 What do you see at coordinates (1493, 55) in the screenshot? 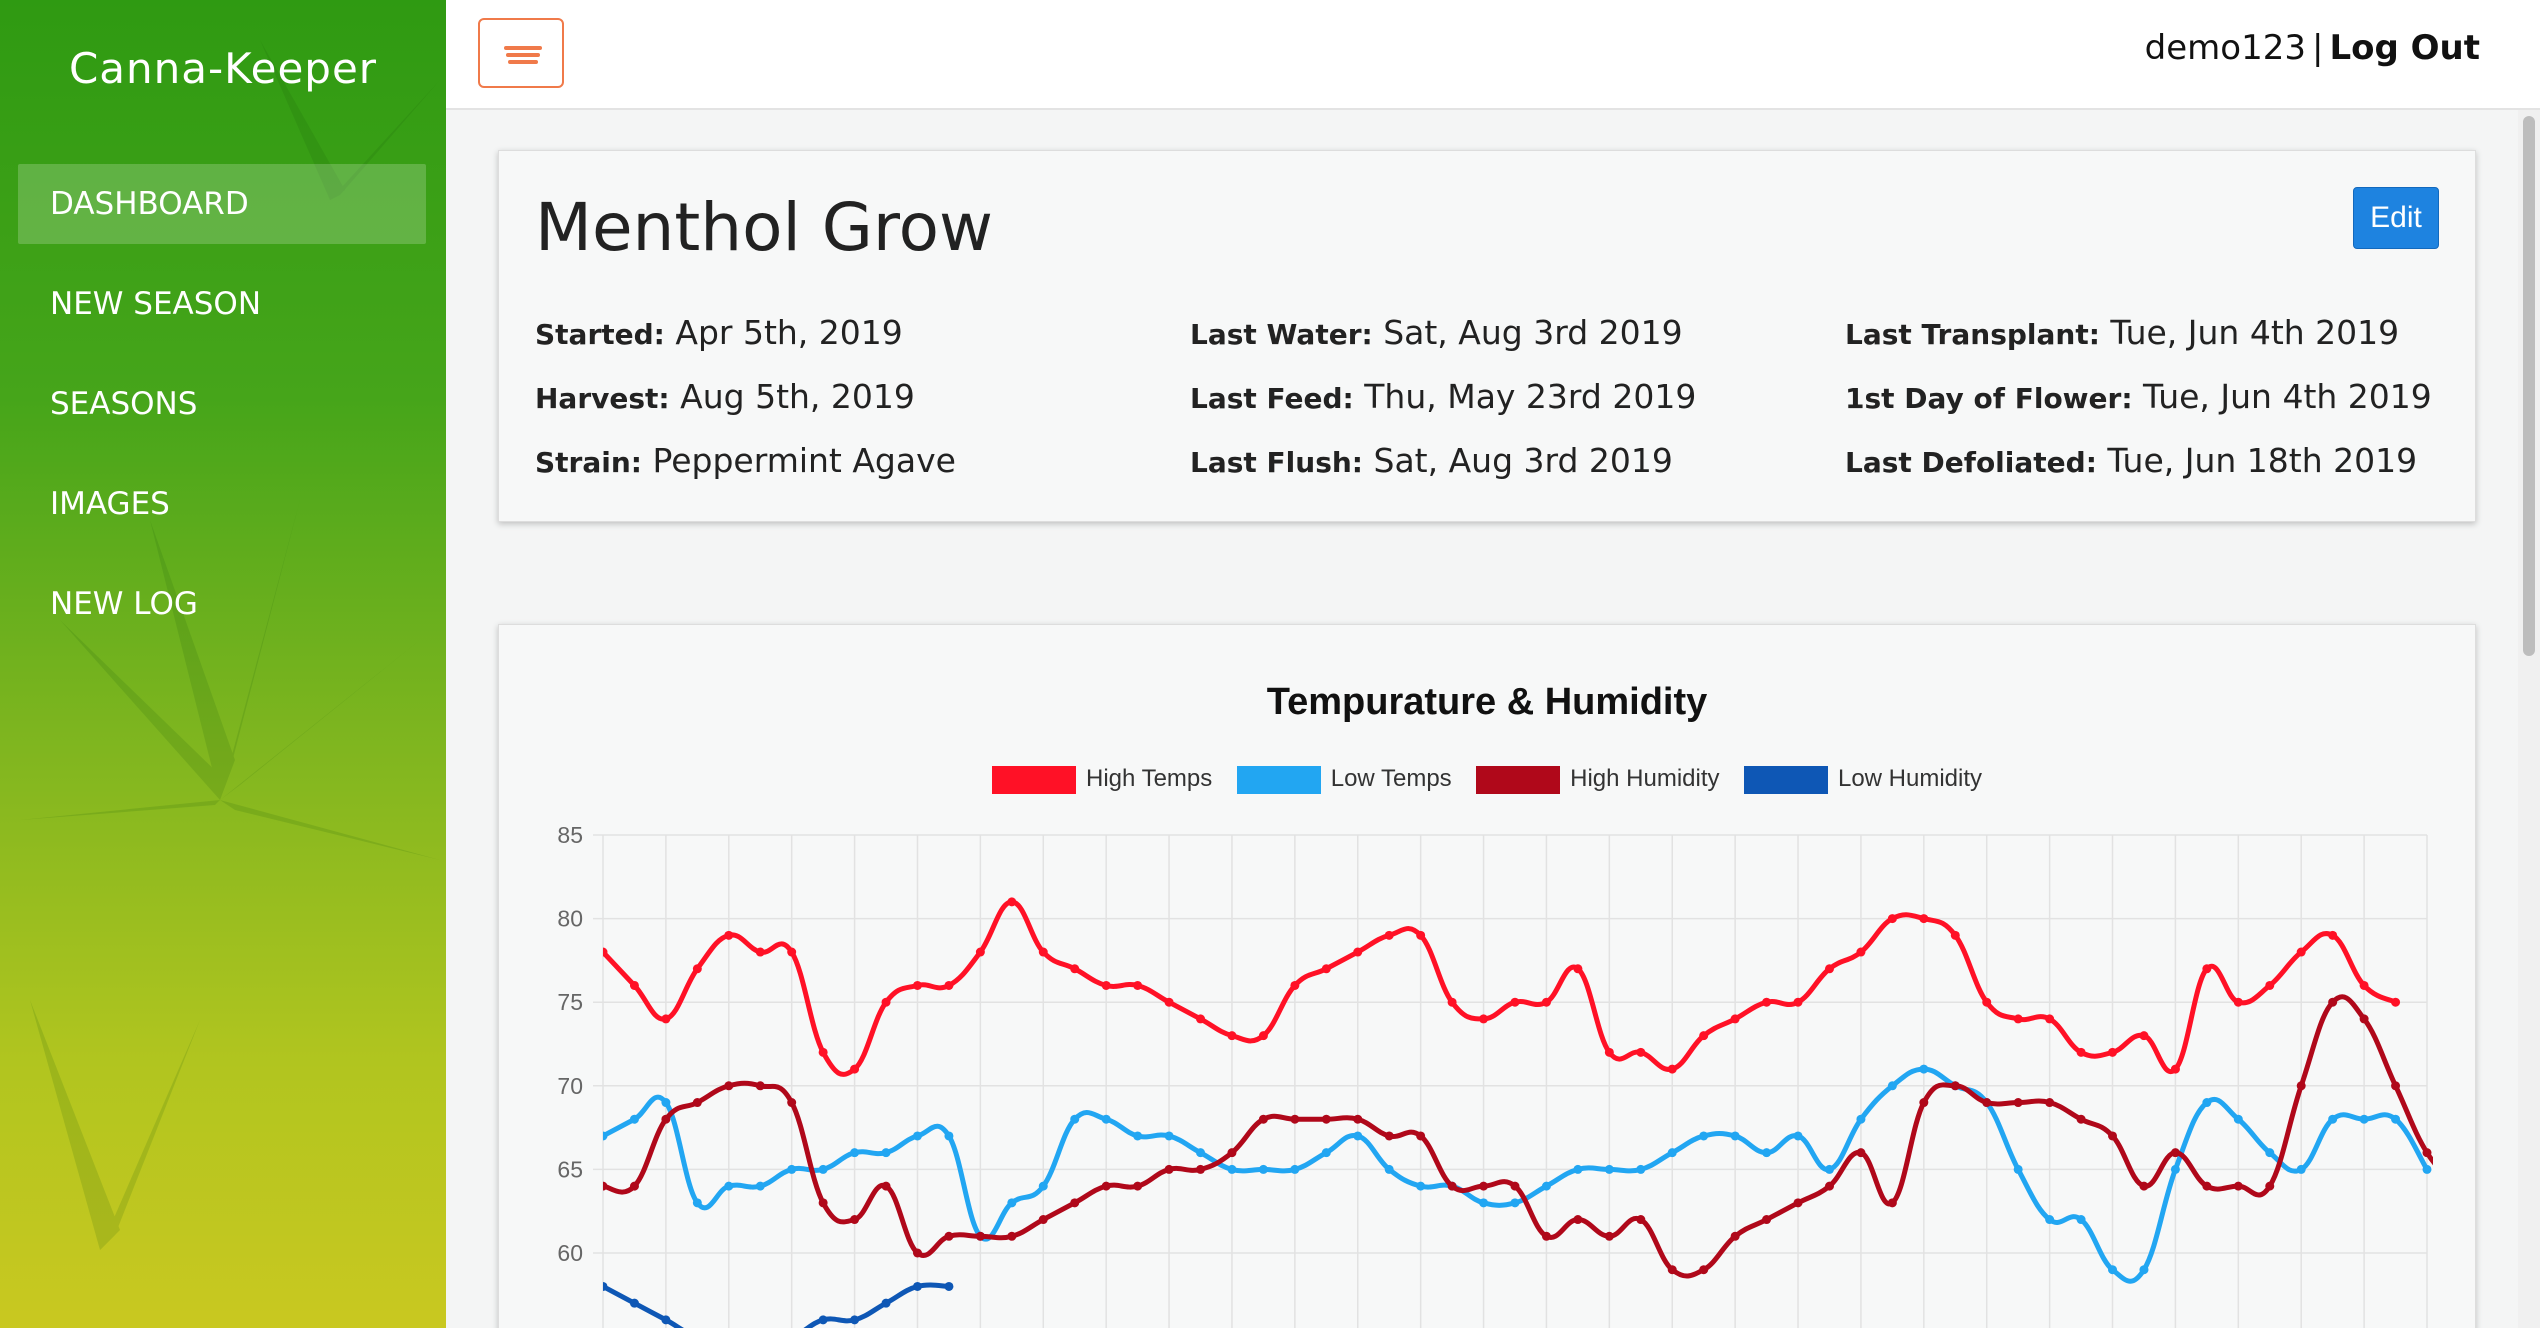
I see `top-bar: demo123 | Log Out` at bounding box center [1493, 55].